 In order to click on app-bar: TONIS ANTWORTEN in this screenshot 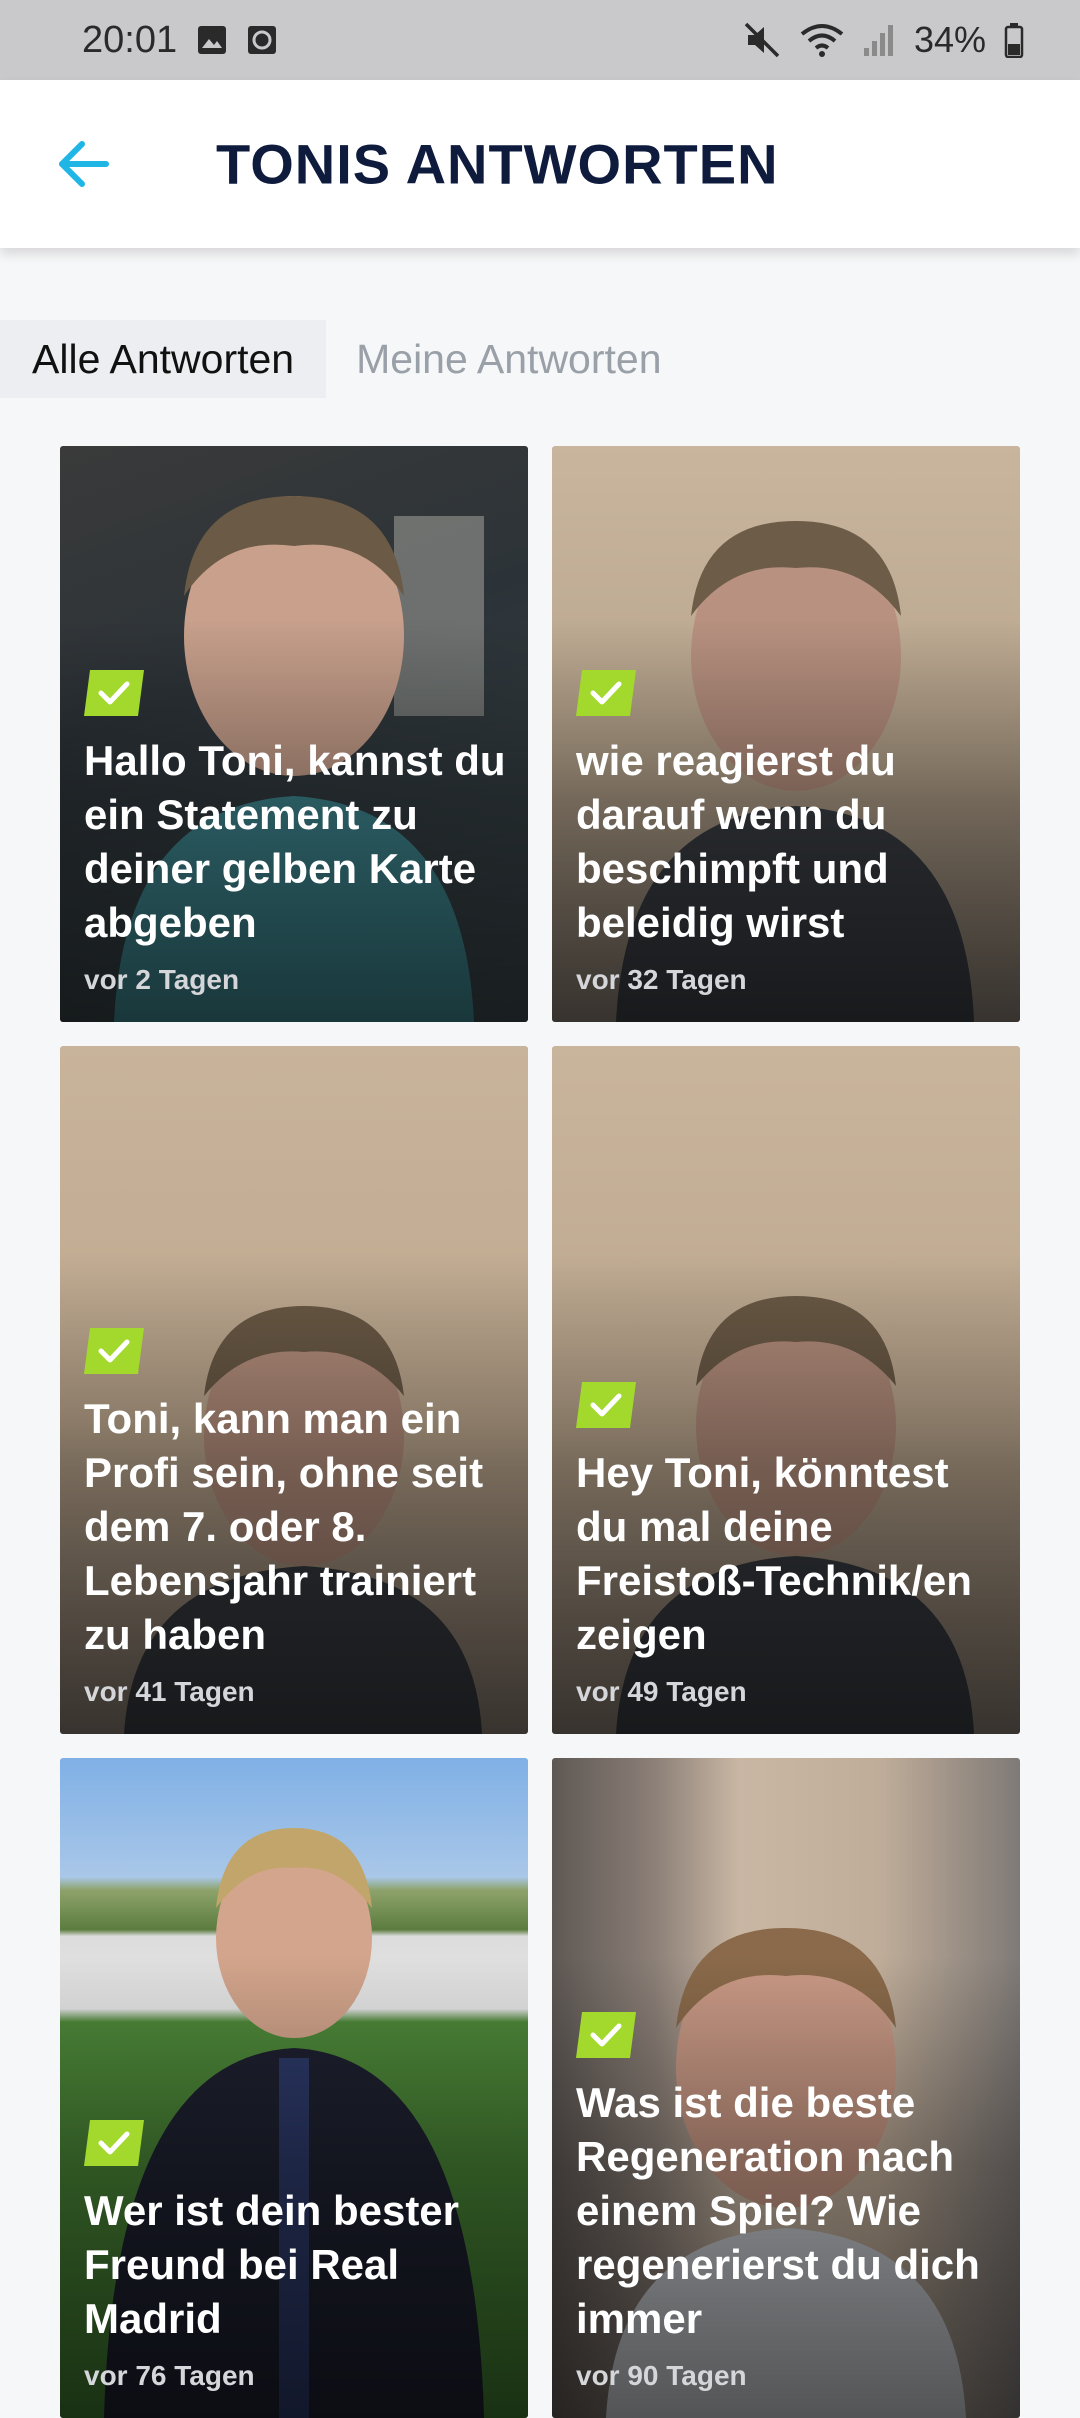, I will do `click(540, 164)`.